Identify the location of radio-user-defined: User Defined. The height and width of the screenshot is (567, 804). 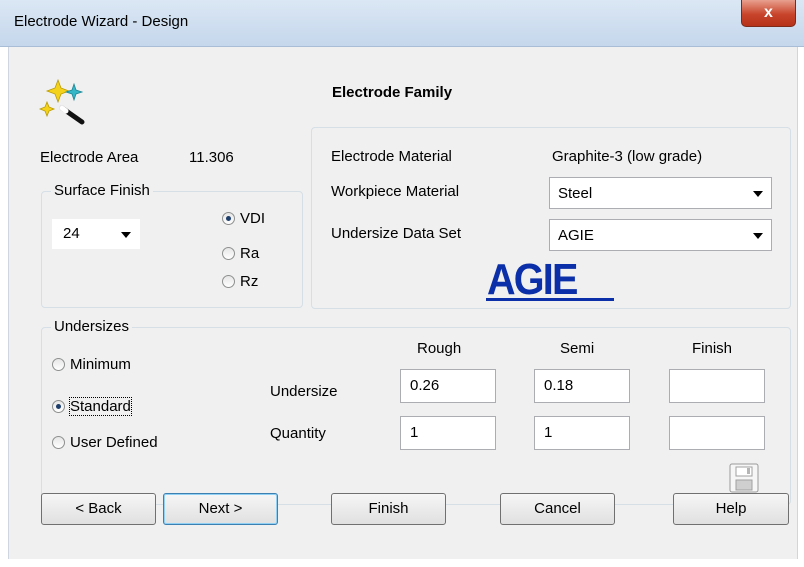
(105, 442).